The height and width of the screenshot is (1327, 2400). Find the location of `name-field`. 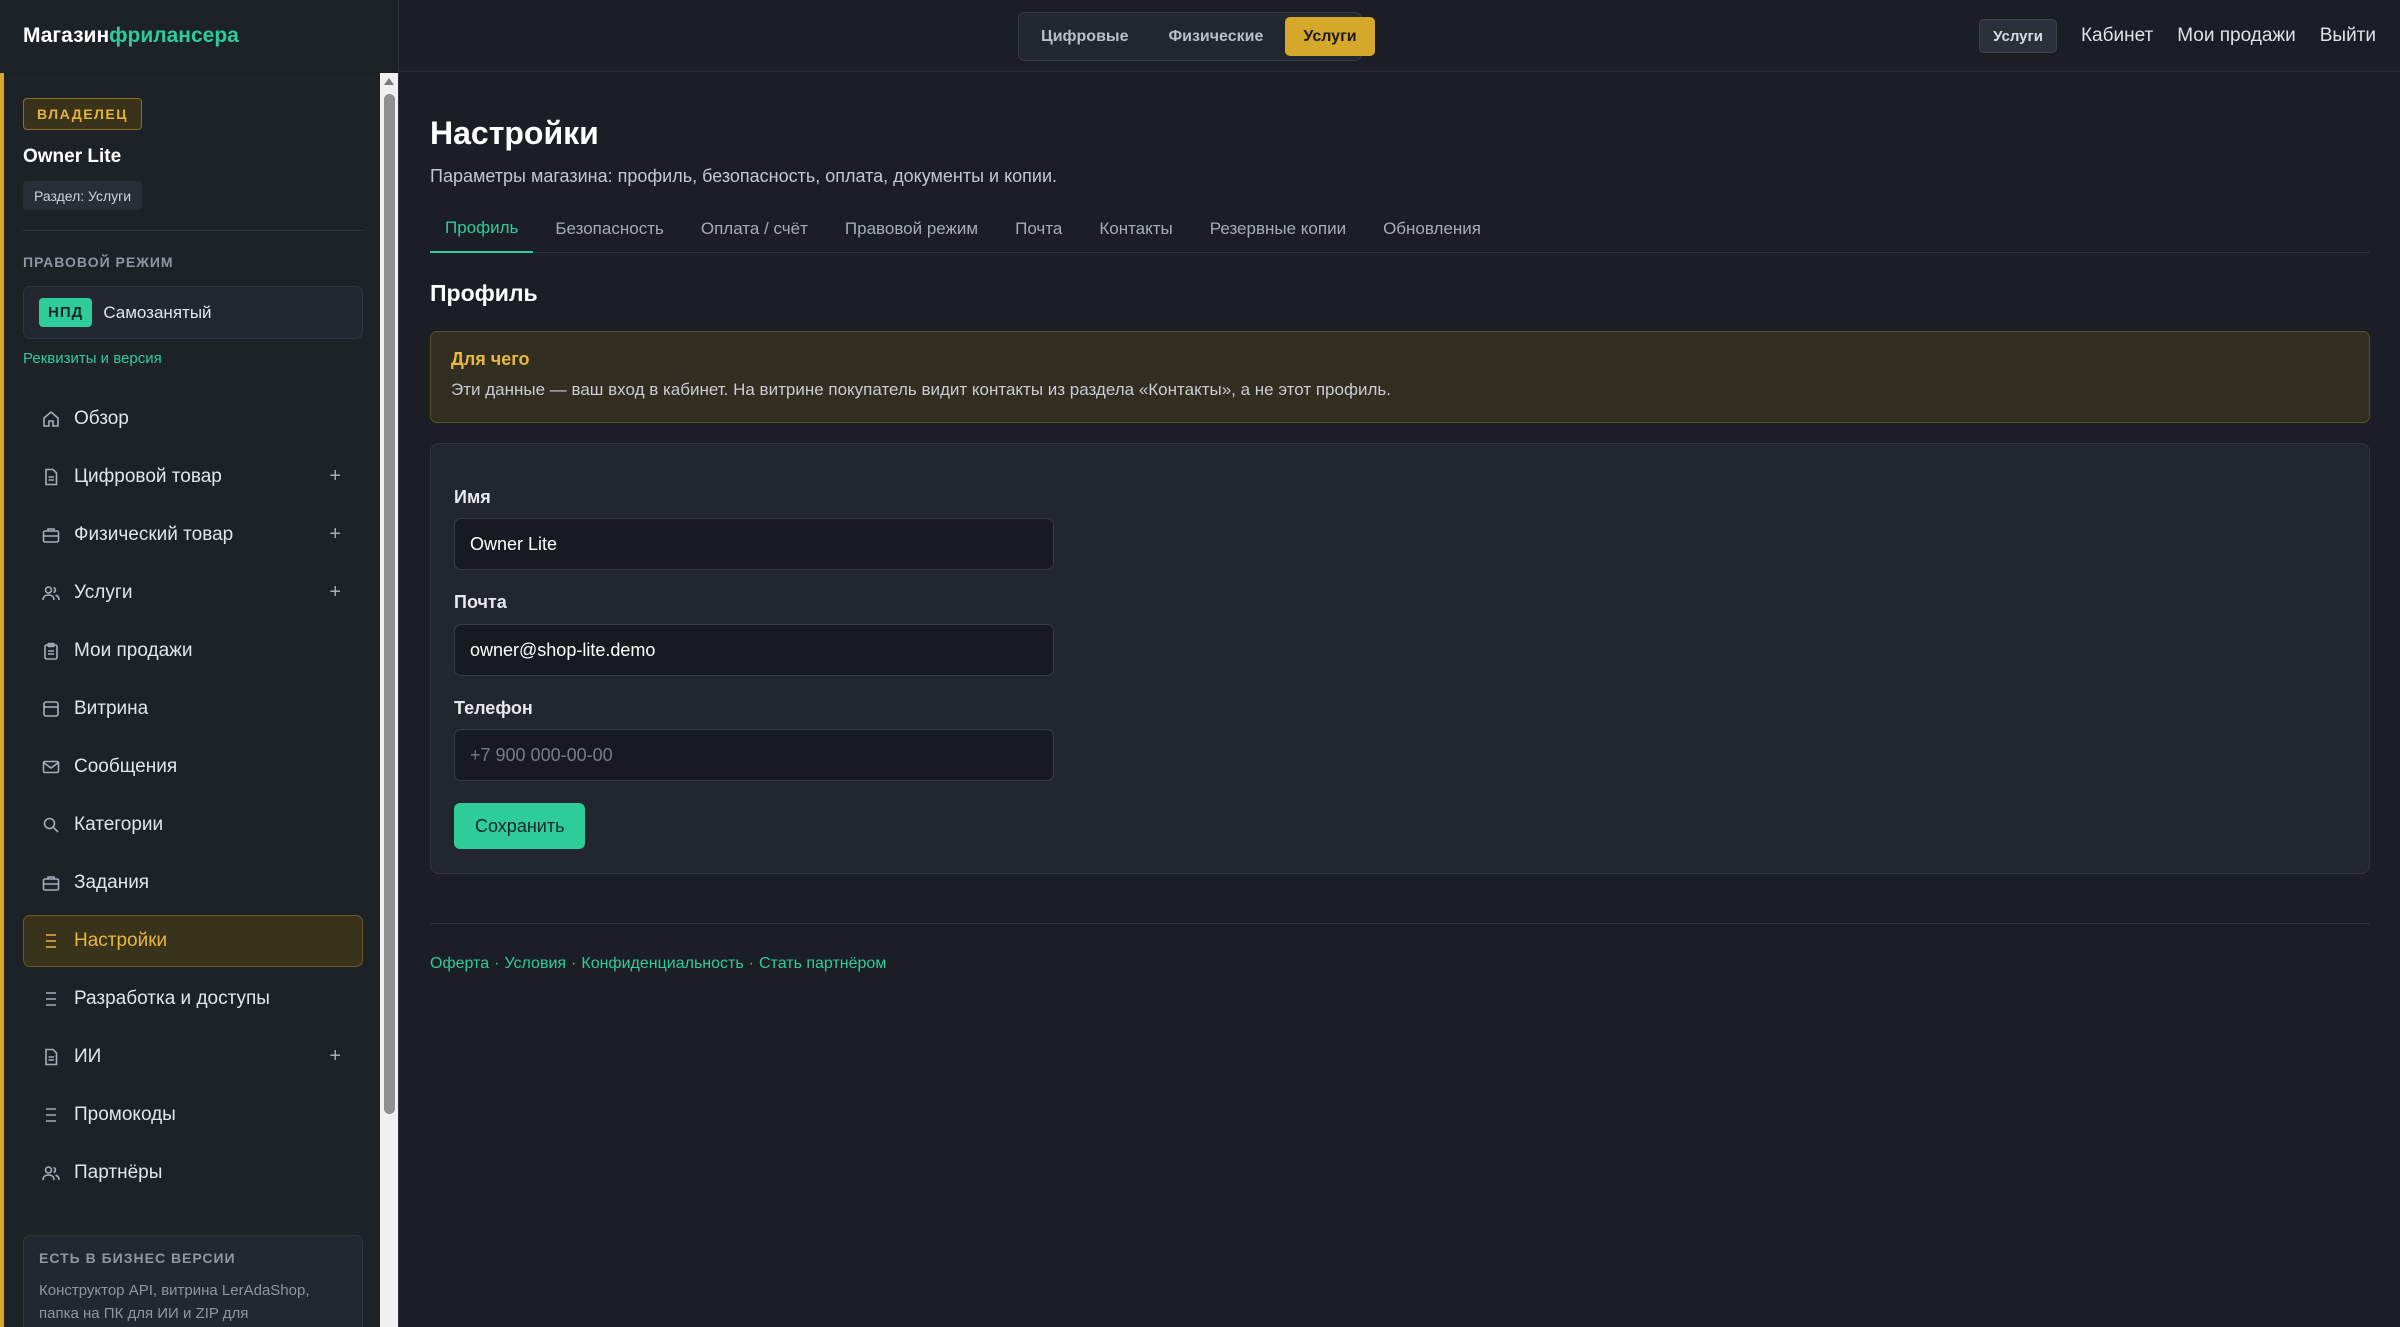

name-field is located at coordinates (754, 544).